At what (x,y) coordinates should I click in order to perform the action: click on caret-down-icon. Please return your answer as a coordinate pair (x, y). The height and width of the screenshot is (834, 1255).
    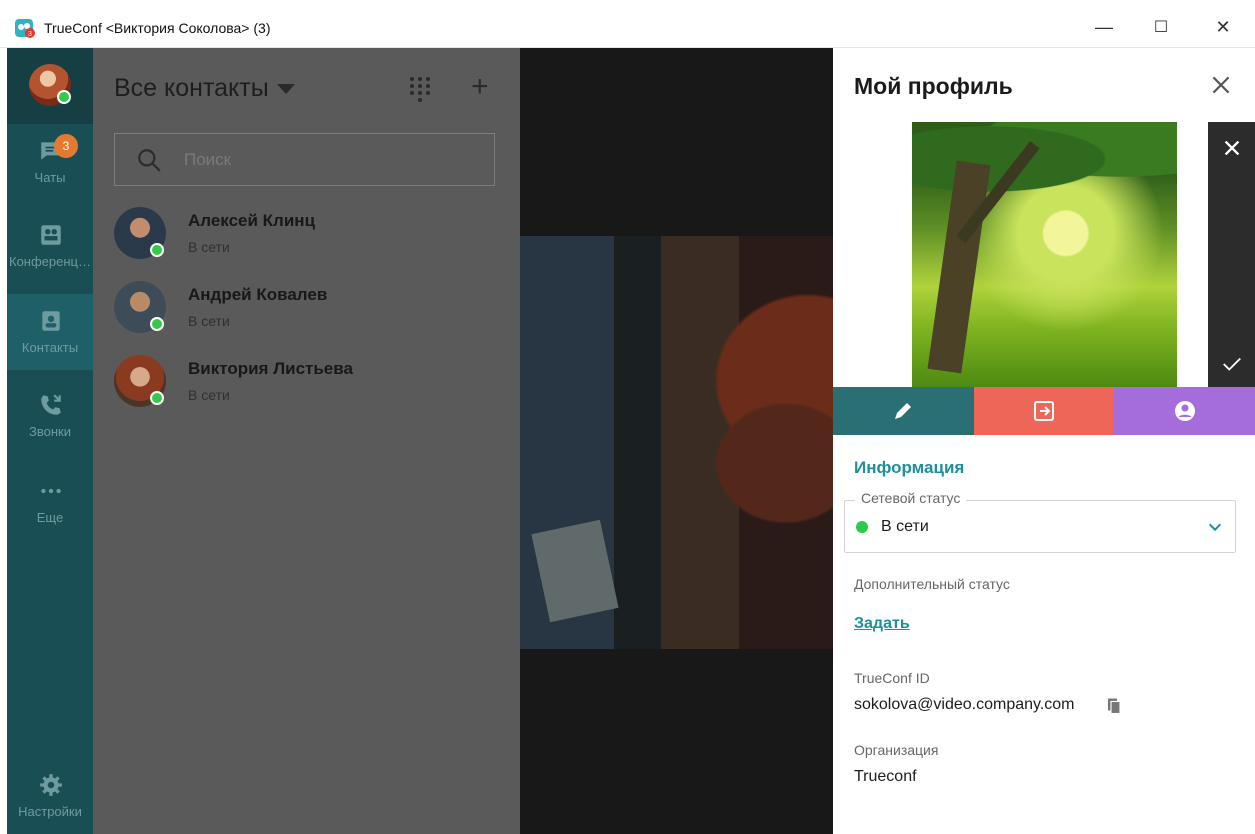
    Looking at the image, I should click on (285, 89).